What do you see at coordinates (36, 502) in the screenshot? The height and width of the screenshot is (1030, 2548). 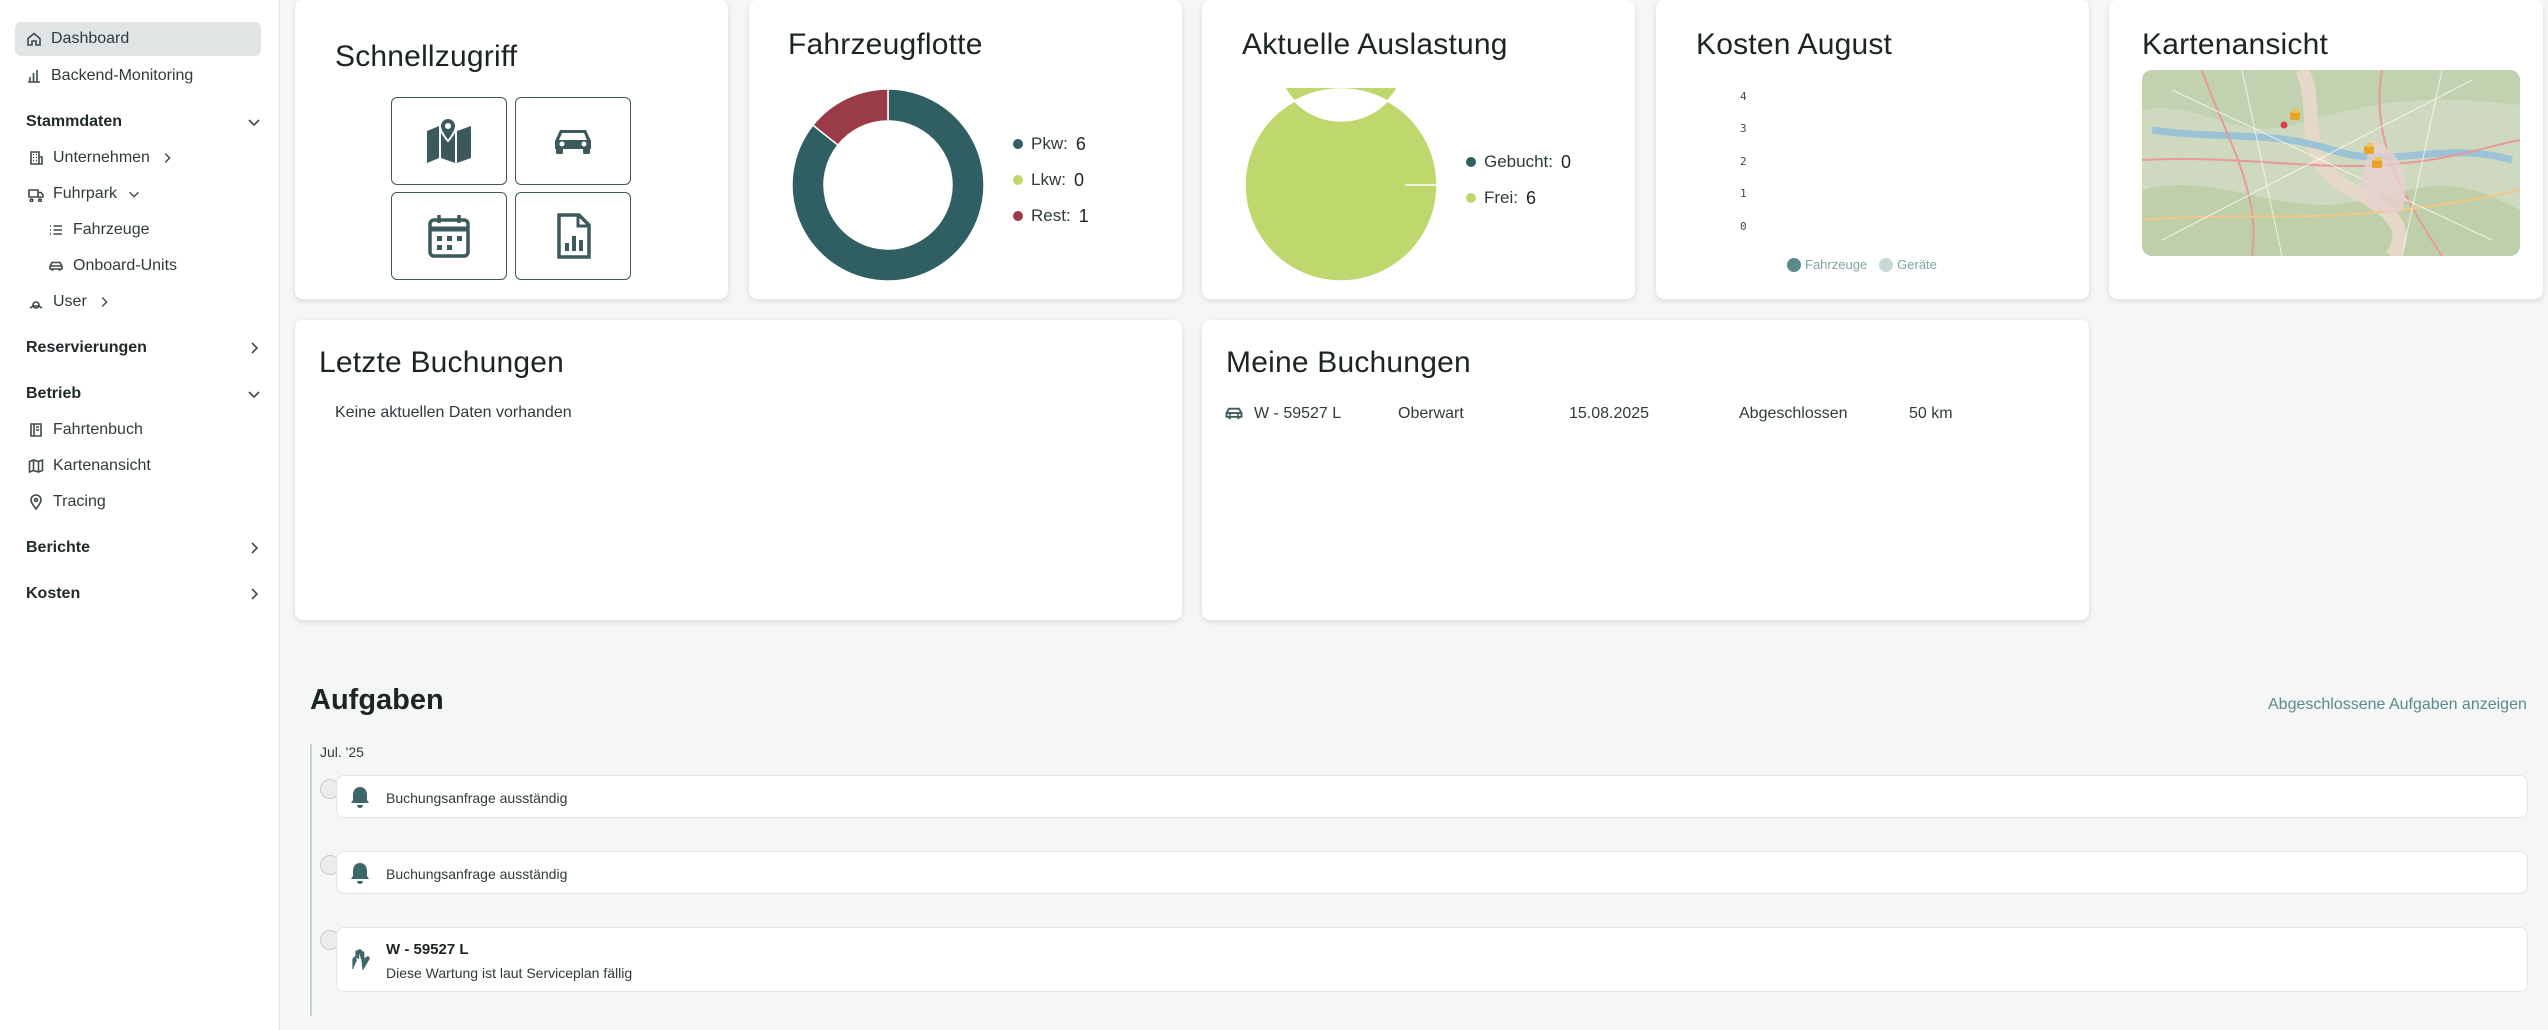 I see `location-pin-icon` at bounding box center [36, 502].